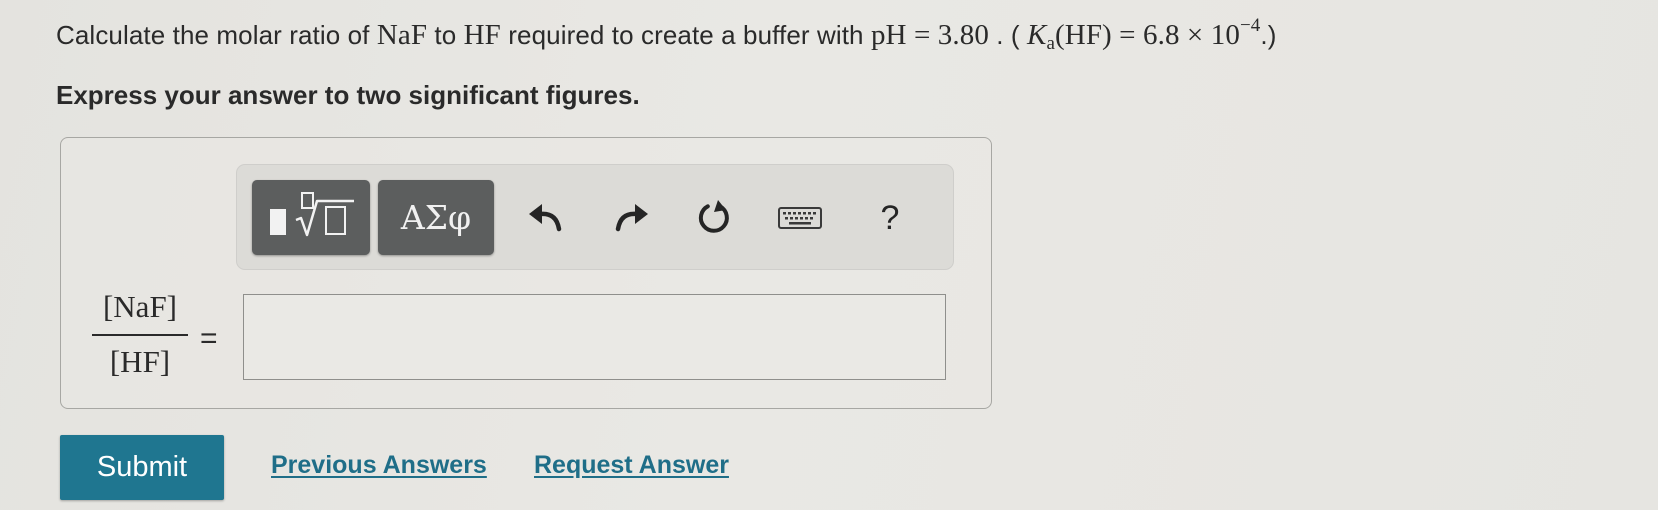 This screenshot has height=510, width=1658. I want to click on keyboard-icon, so click(800, 218).